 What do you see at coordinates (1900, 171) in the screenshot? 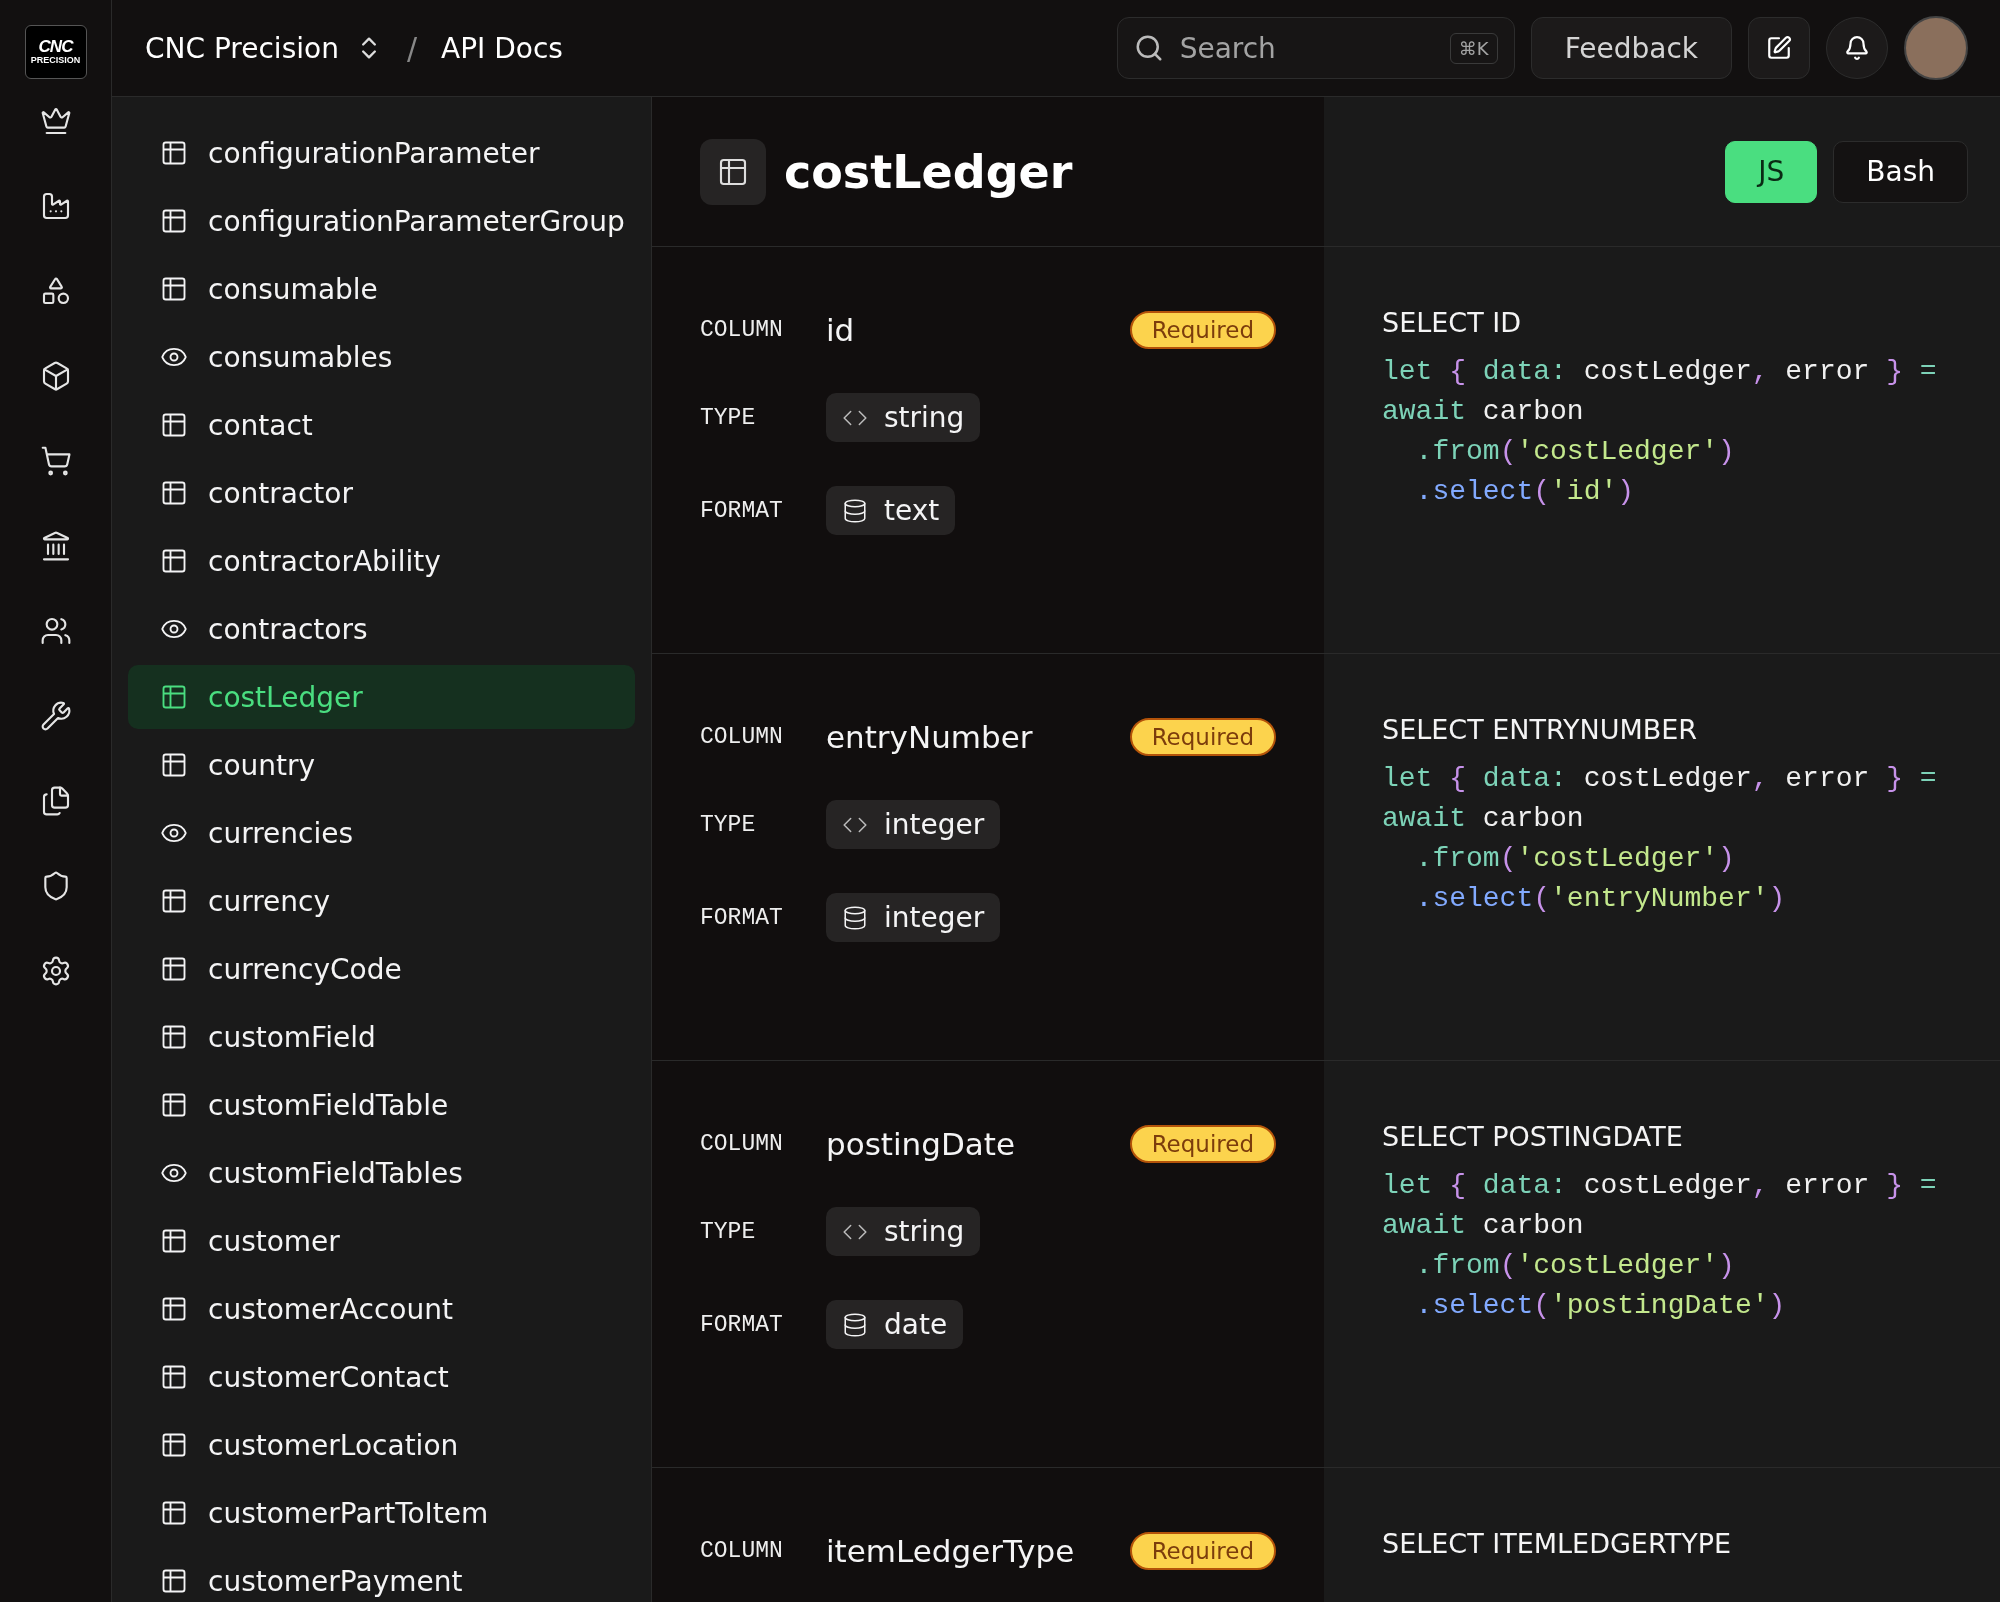
I see `language-tab: Bash` at bounding box center [1900, 171].